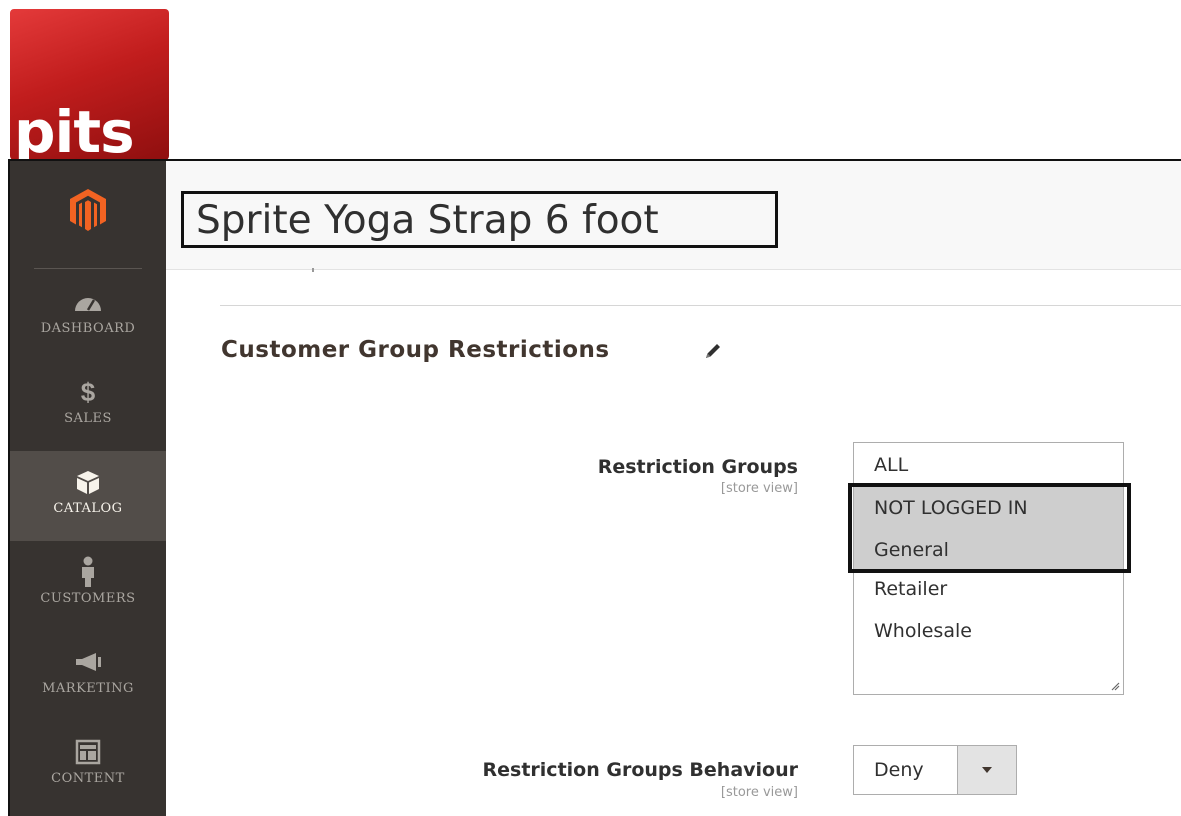 The height and width of the screenshot is (816, 1181). What do you see at coordinates (88, 508) in the screenshot?
I see `sidebar-item-label: CATALOG` at bounding box center [88, 508].